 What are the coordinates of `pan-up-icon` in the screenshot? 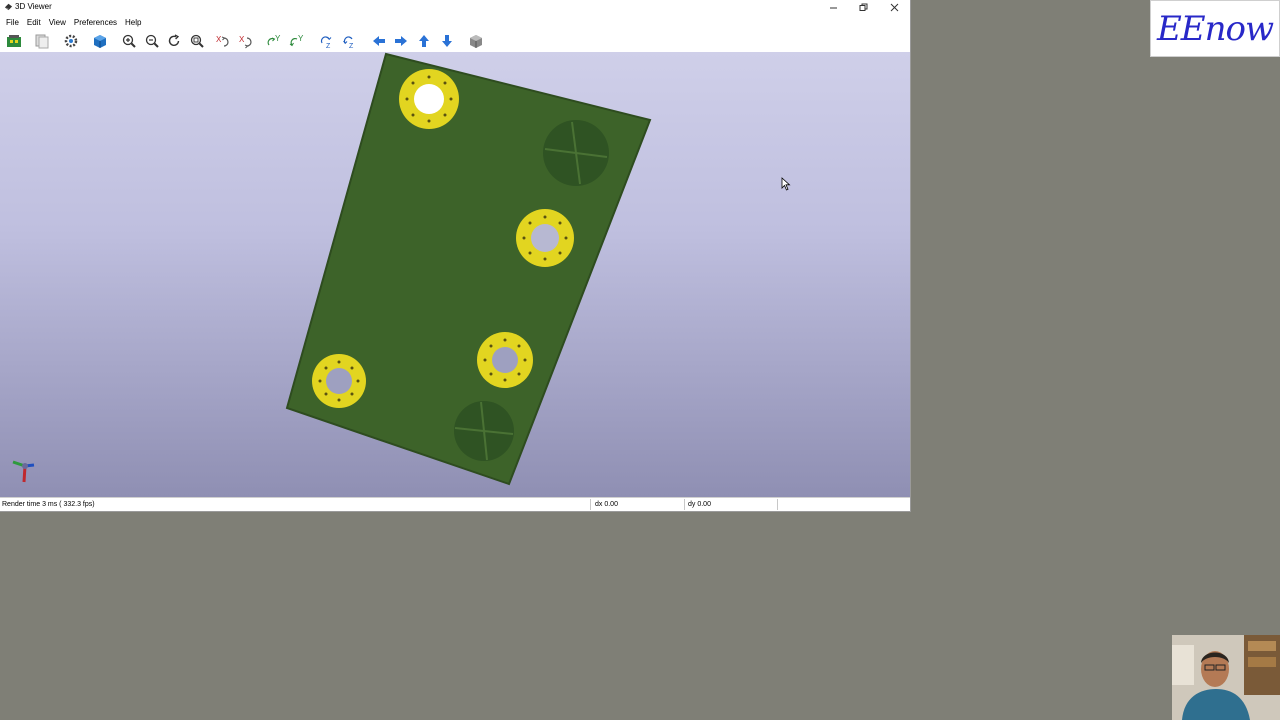 It's located at (424, 41).